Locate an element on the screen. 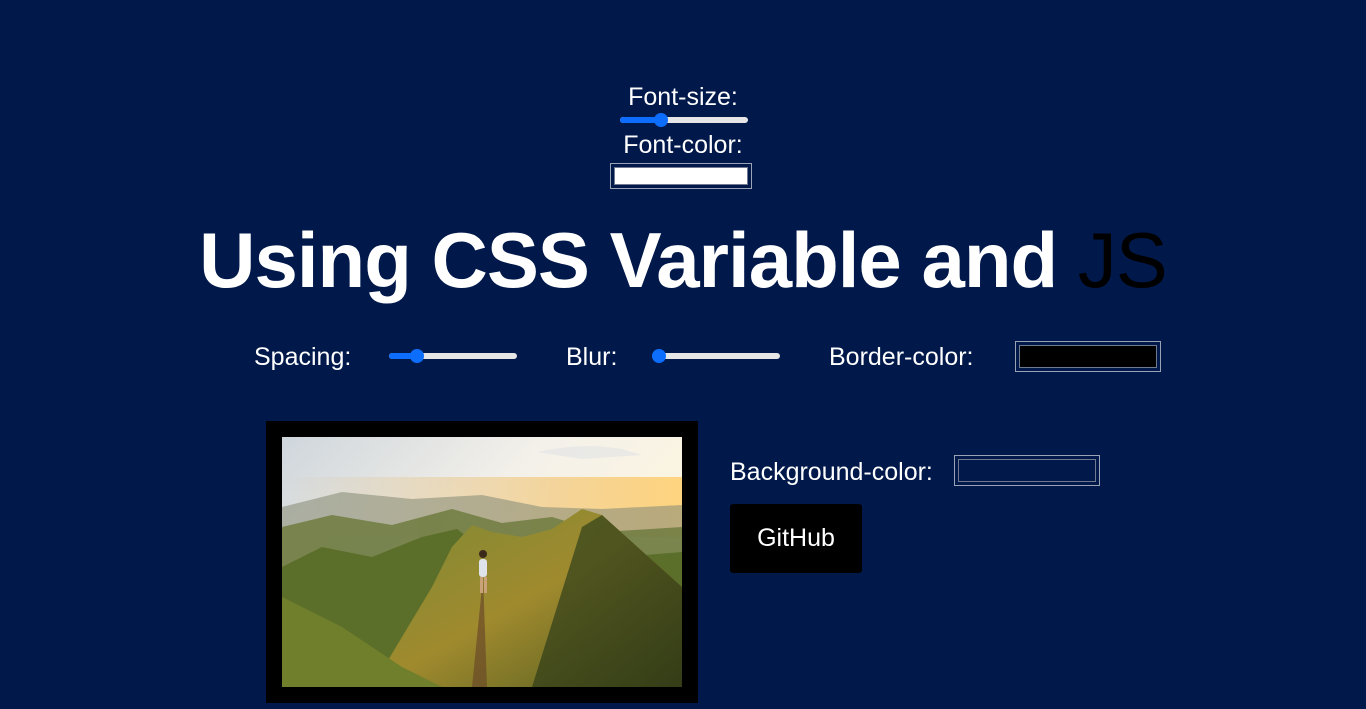  title-highlight: JS is located at coordinates (1122, 260).